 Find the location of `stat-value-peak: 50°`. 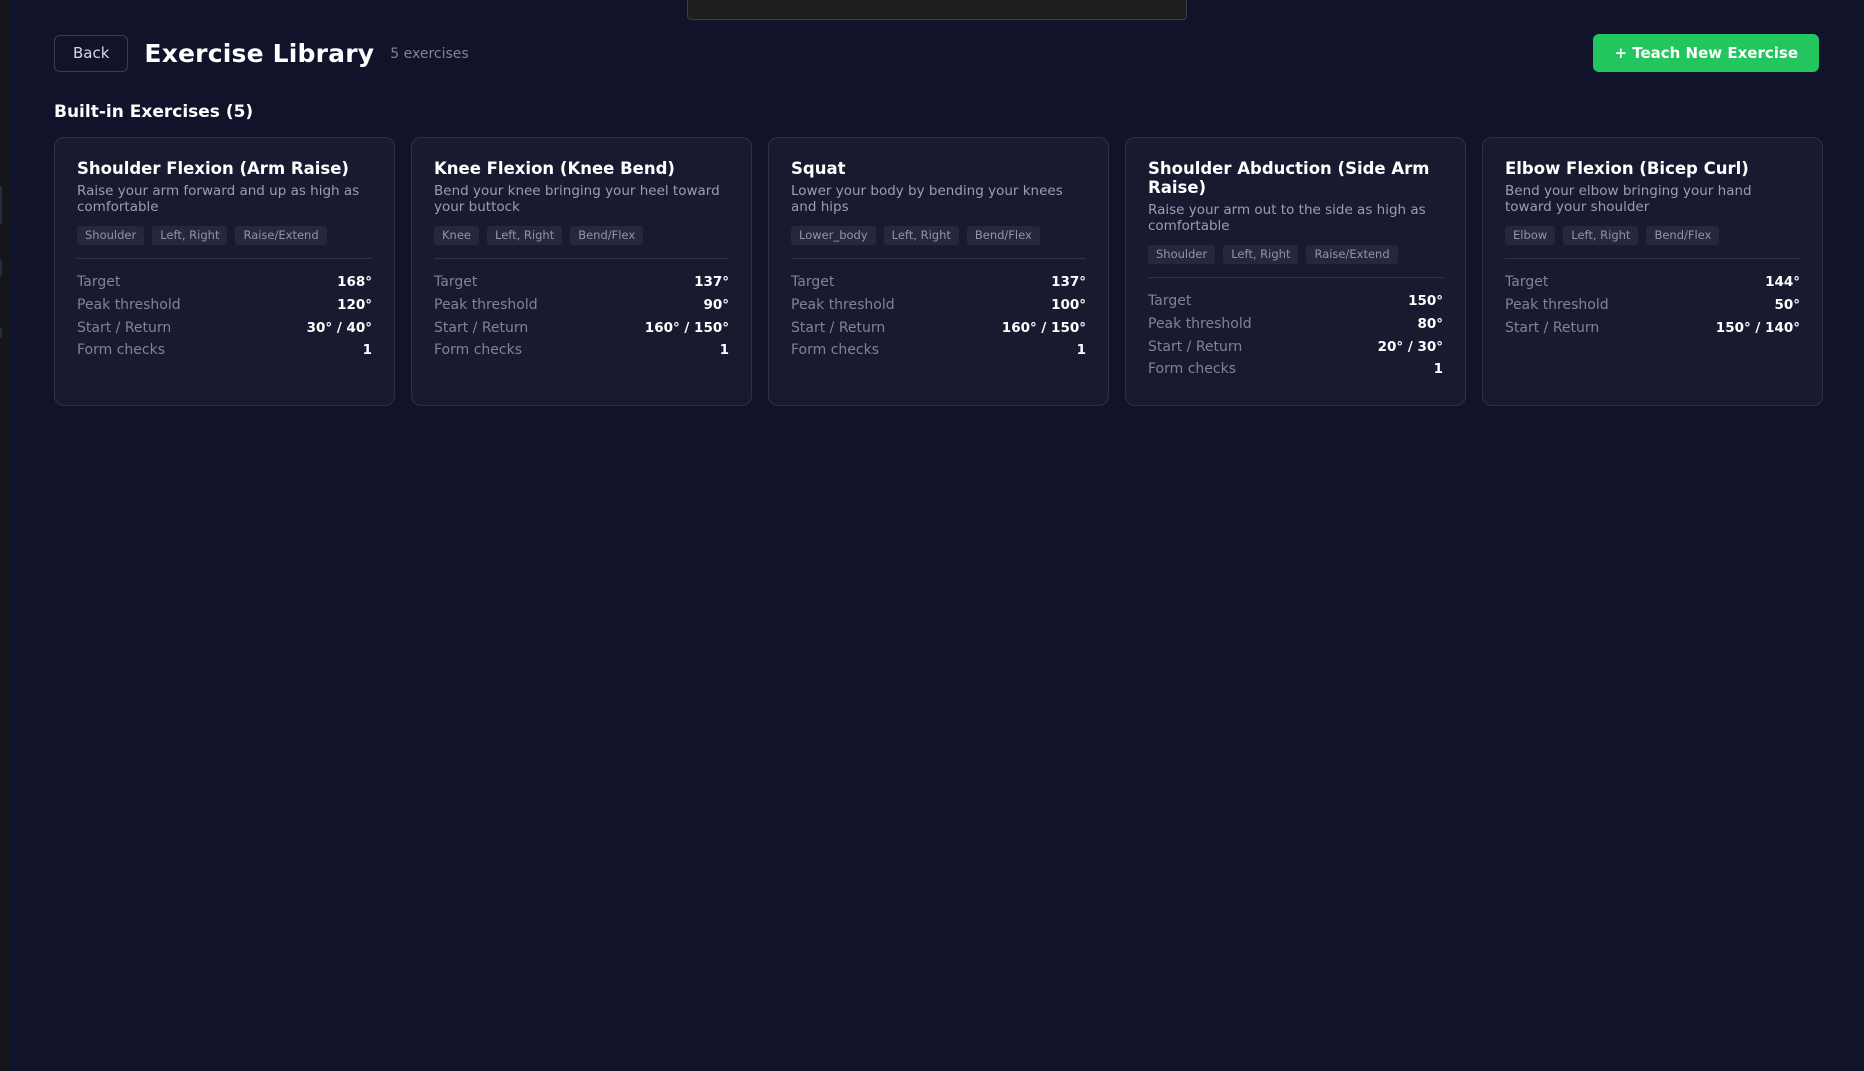

stat-value-peak: 50° is located at coordinates (1787, 304).